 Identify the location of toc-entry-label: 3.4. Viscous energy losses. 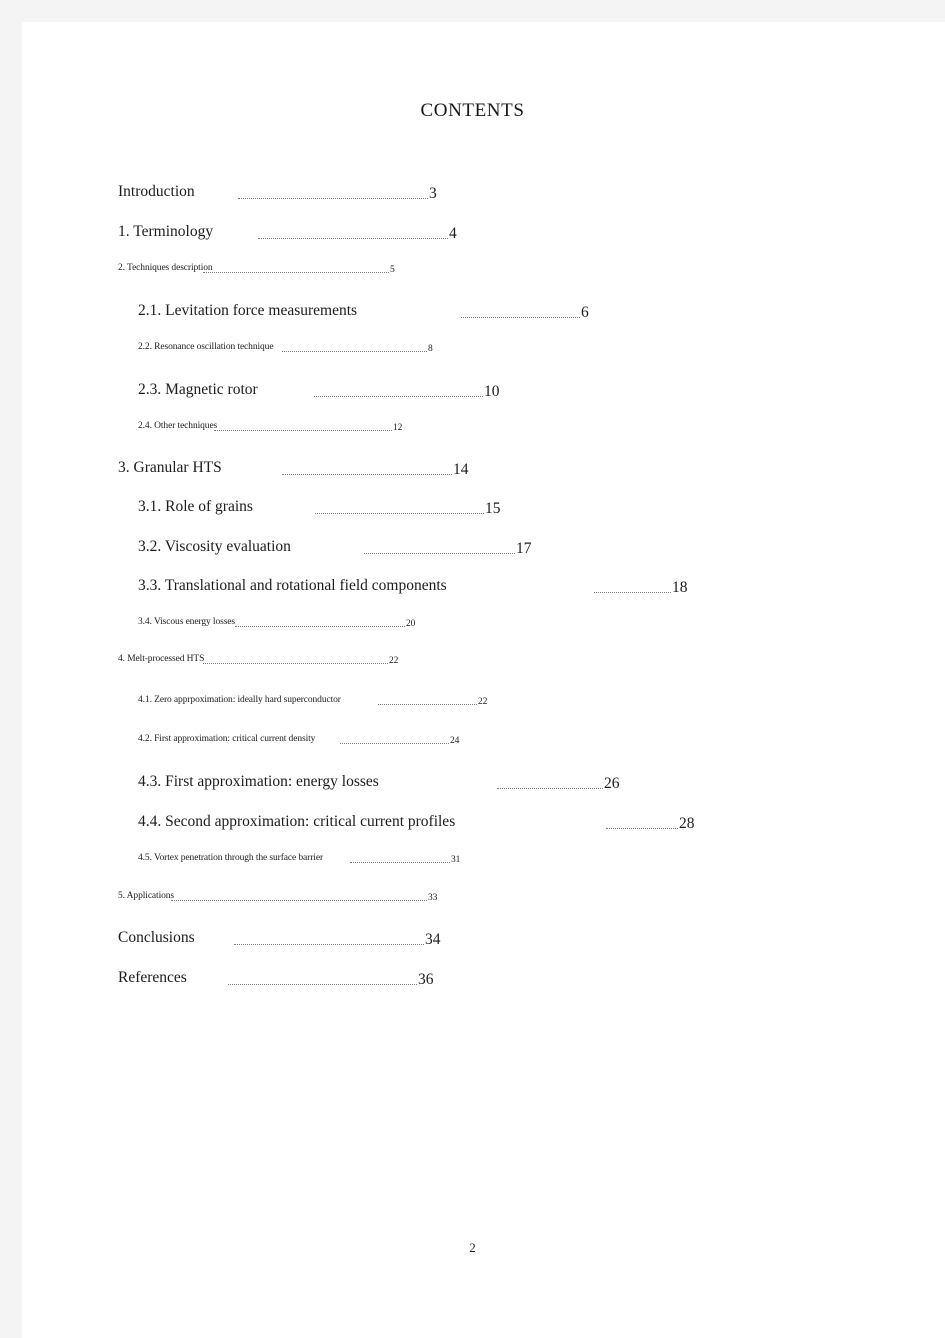
(187, 622).